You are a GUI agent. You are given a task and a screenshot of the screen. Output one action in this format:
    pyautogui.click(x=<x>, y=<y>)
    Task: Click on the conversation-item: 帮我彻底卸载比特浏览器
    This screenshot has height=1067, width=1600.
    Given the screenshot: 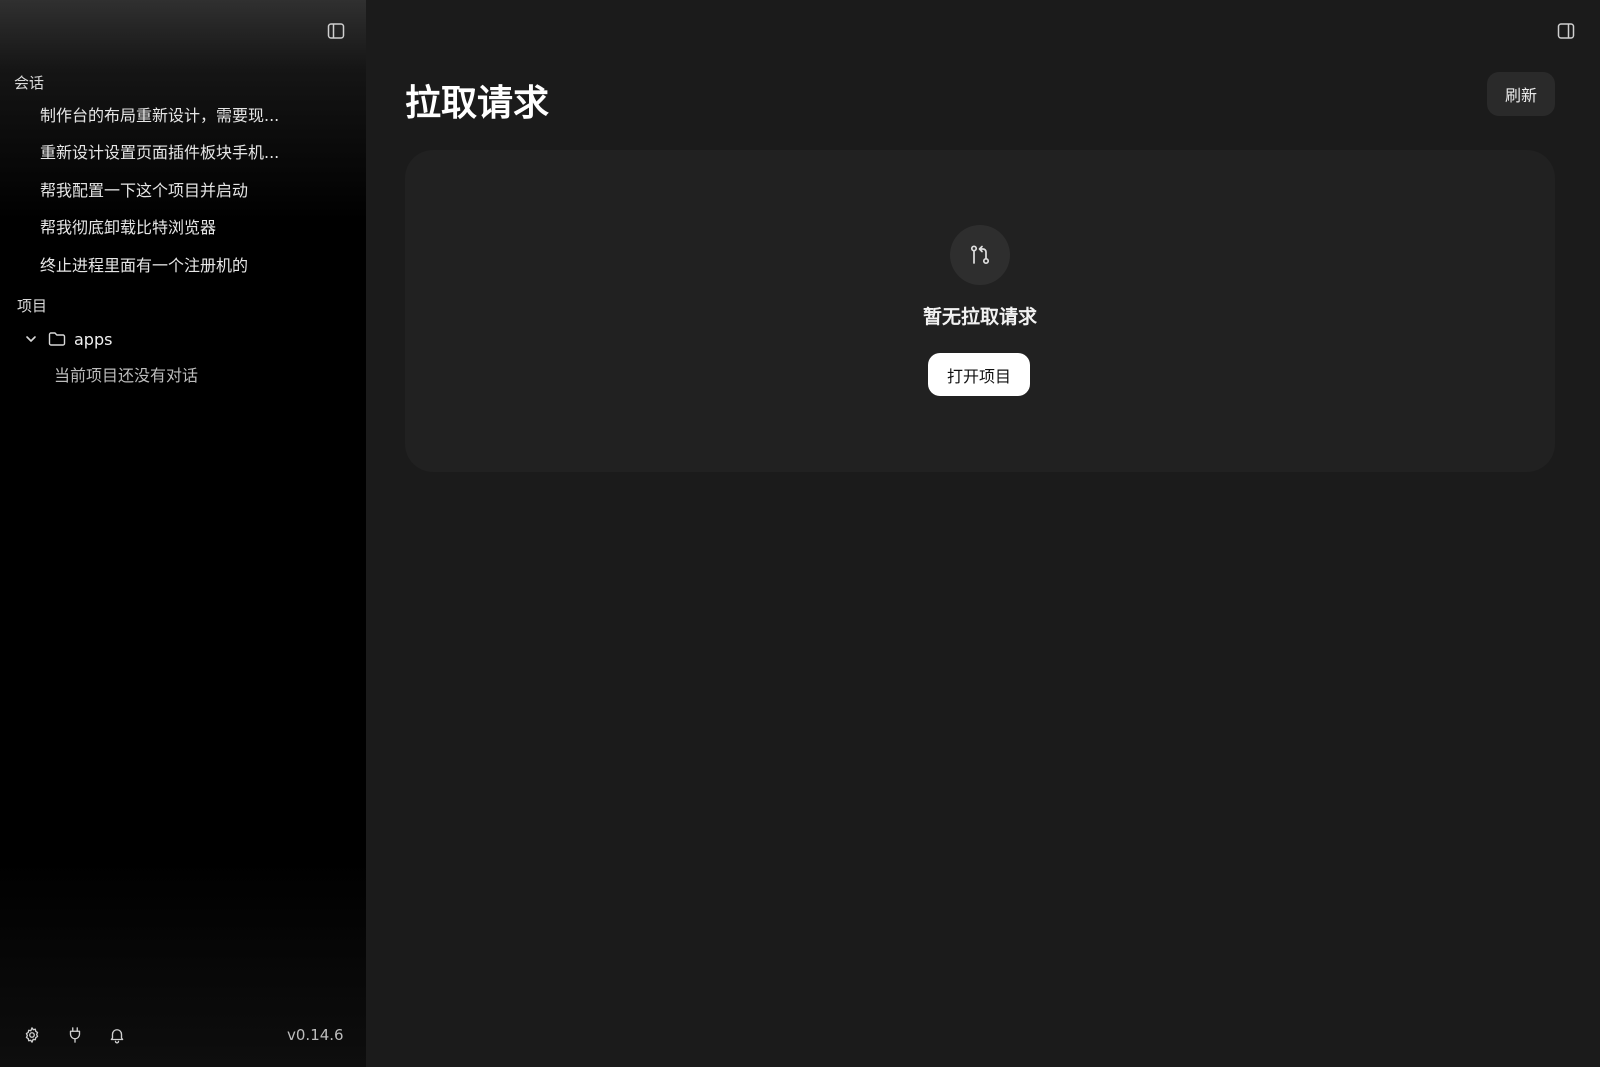 What is the action you would take?
    pyautogui.click(x=190, y=228)
    